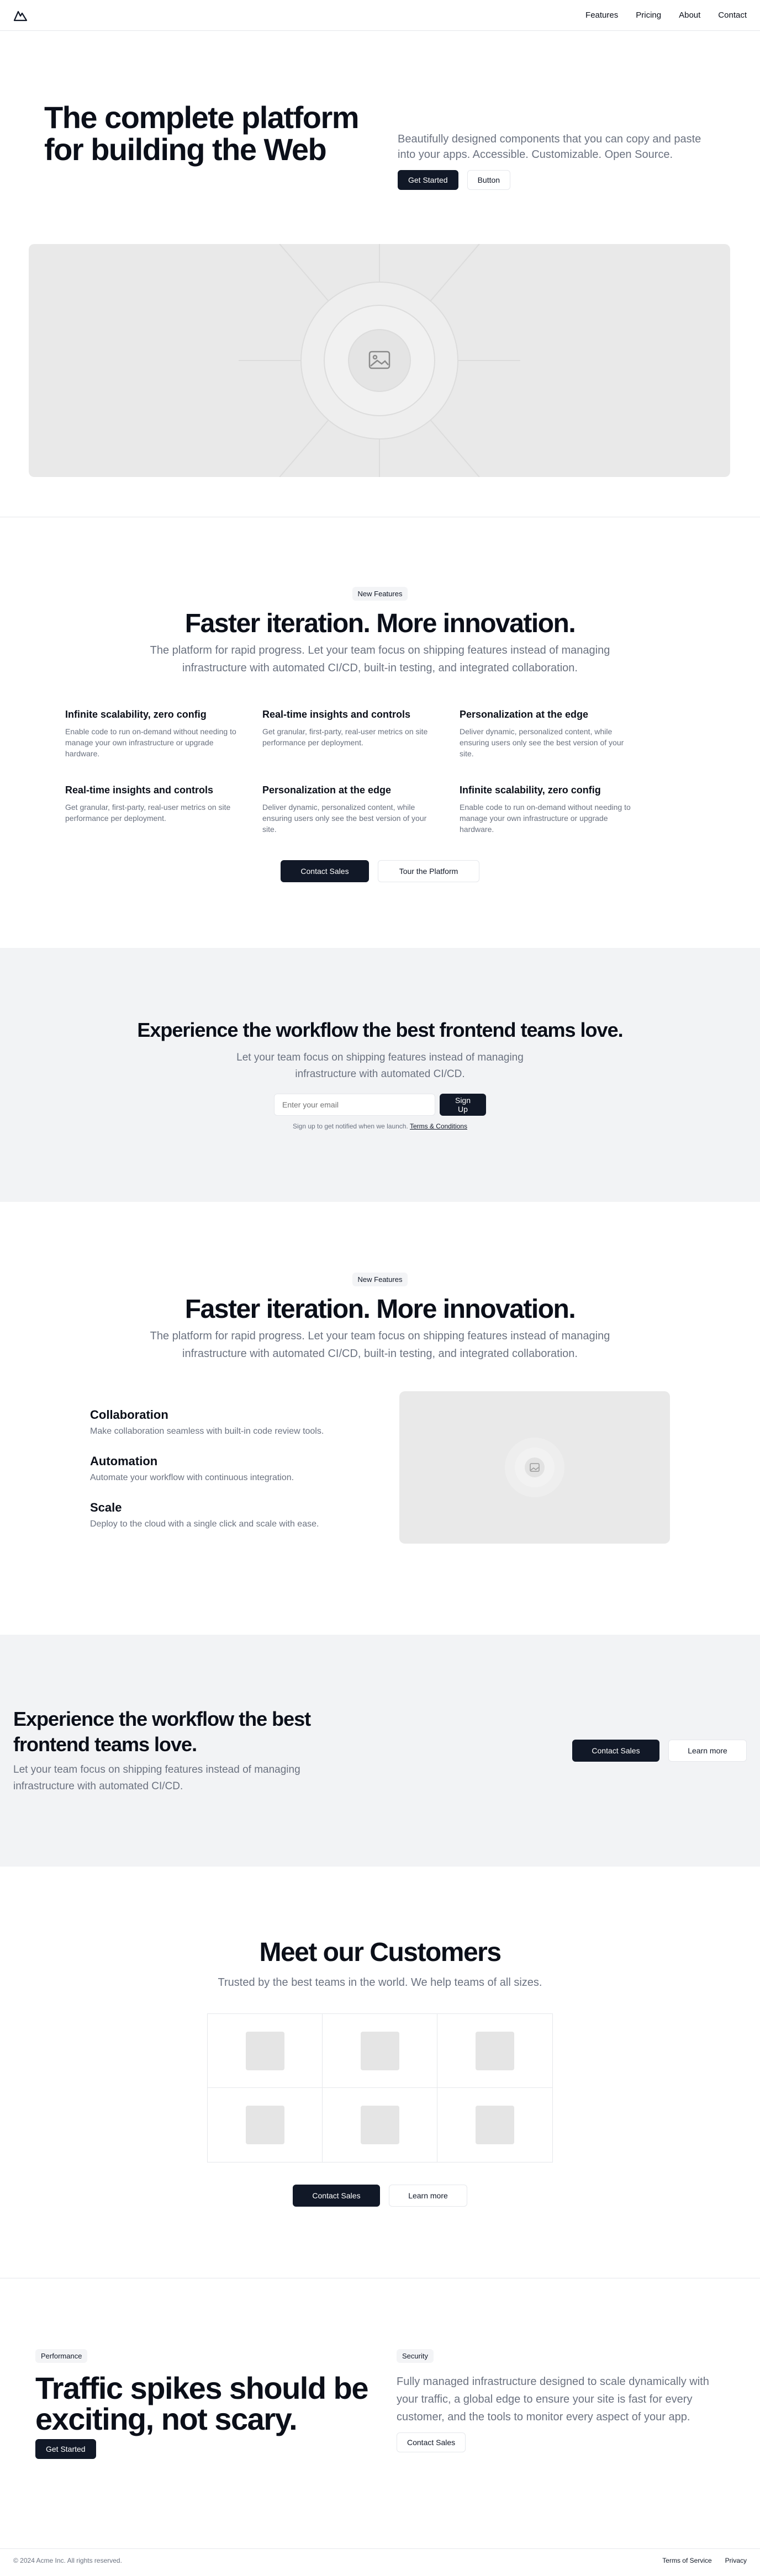 The width and height of the screenshot is (760, 2576). Describe the element at coordinates (129, 1415) in the screenshot. I see `feature-title: Collaboration` at that location.